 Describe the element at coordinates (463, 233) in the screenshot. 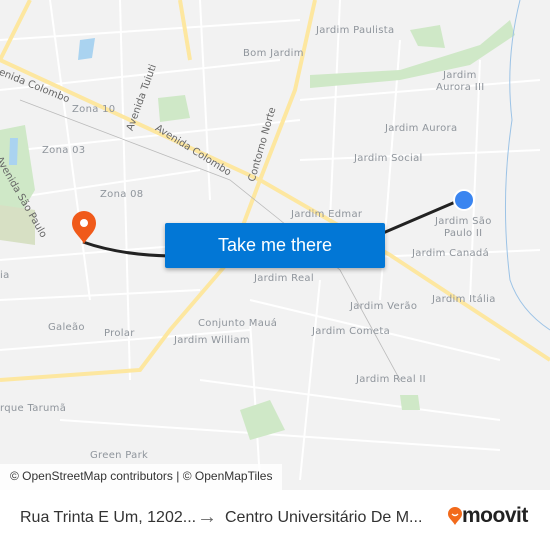

I see `place-label: Paulo II` at that location.